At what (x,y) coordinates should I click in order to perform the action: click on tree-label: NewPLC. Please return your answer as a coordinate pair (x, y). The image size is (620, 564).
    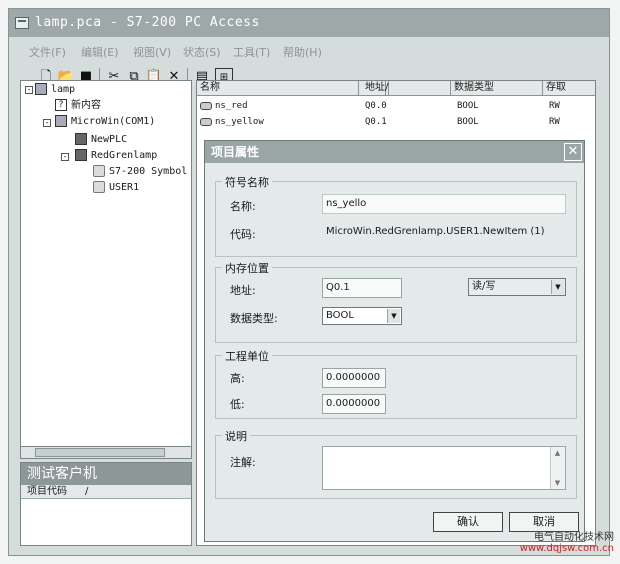
    Looking at the image, I should click on (109, 139).